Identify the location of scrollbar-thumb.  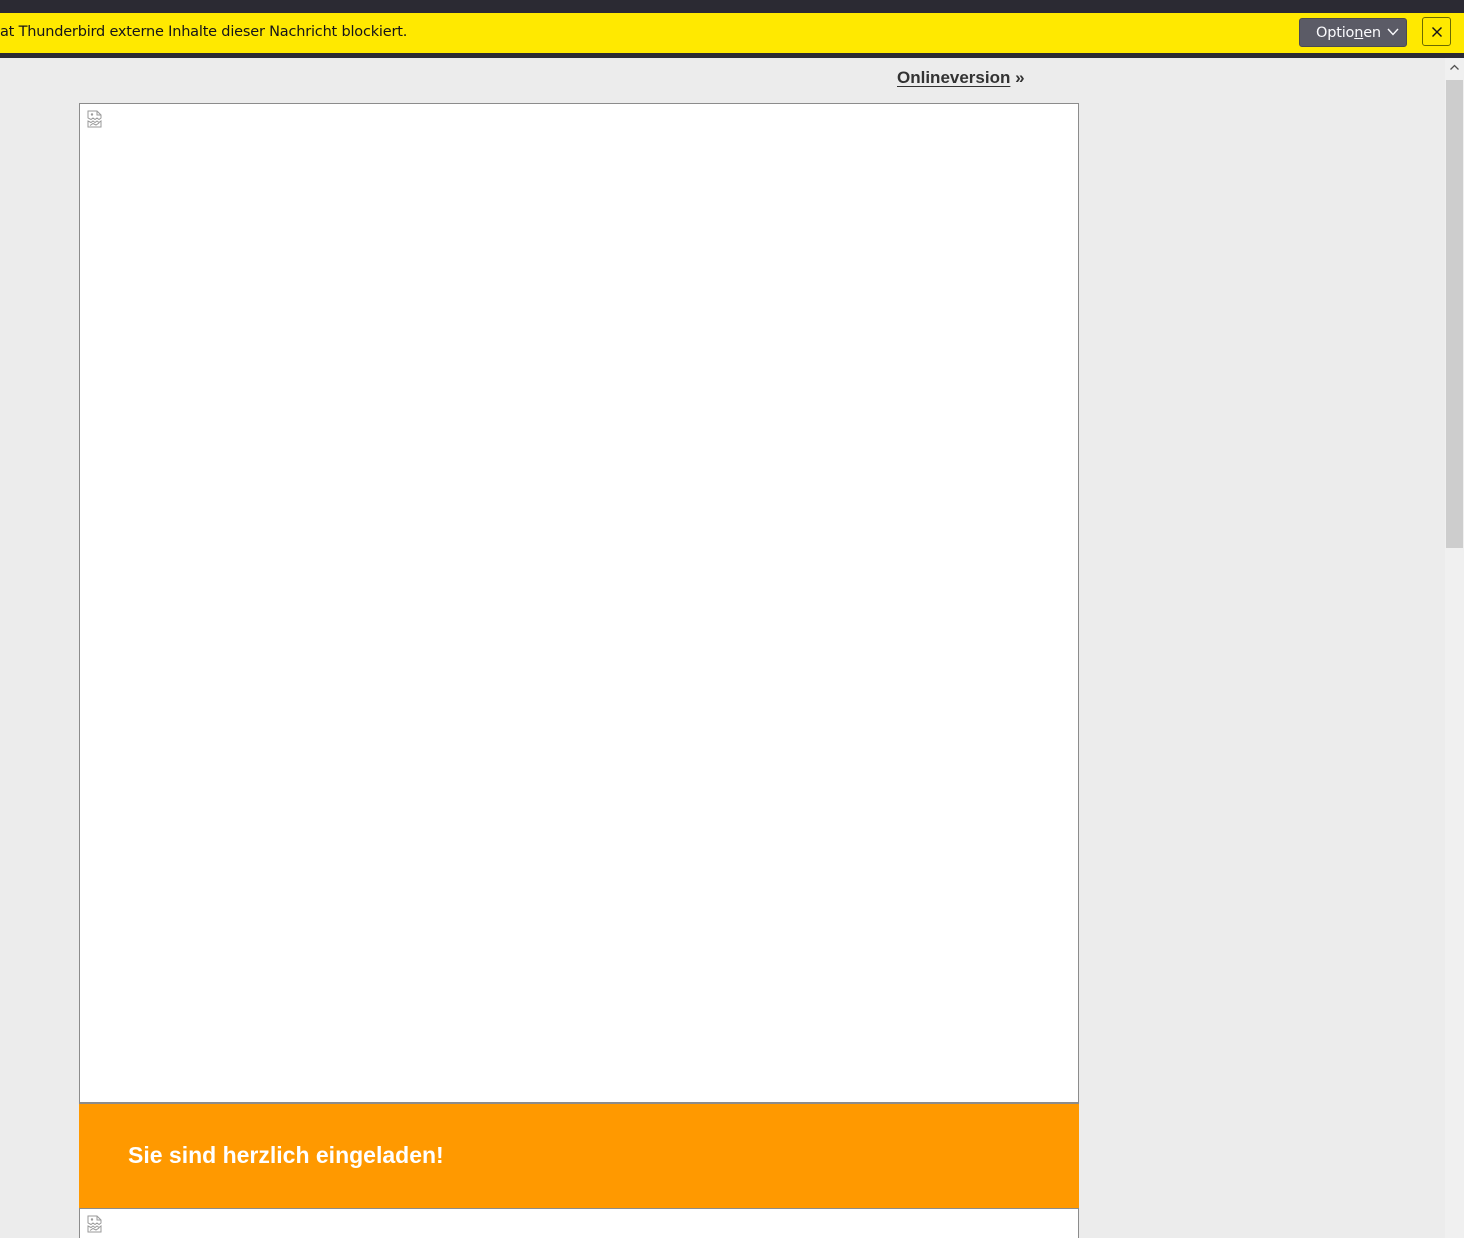
(1454, 314).